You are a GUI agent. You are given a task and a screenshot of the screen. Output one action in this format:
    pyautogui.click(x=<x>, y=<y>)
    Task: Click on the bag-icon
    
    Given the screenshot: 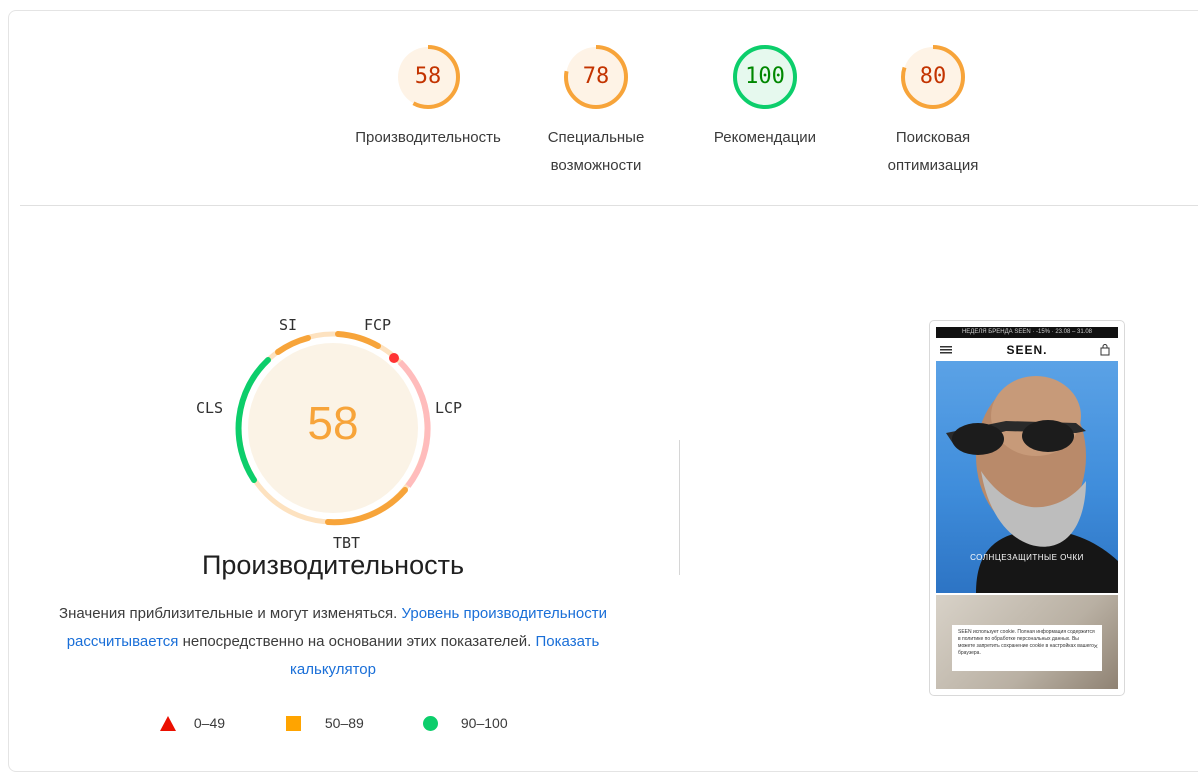 What is the action you would take?
    pyautogui.click(x=1105, y=350)
    